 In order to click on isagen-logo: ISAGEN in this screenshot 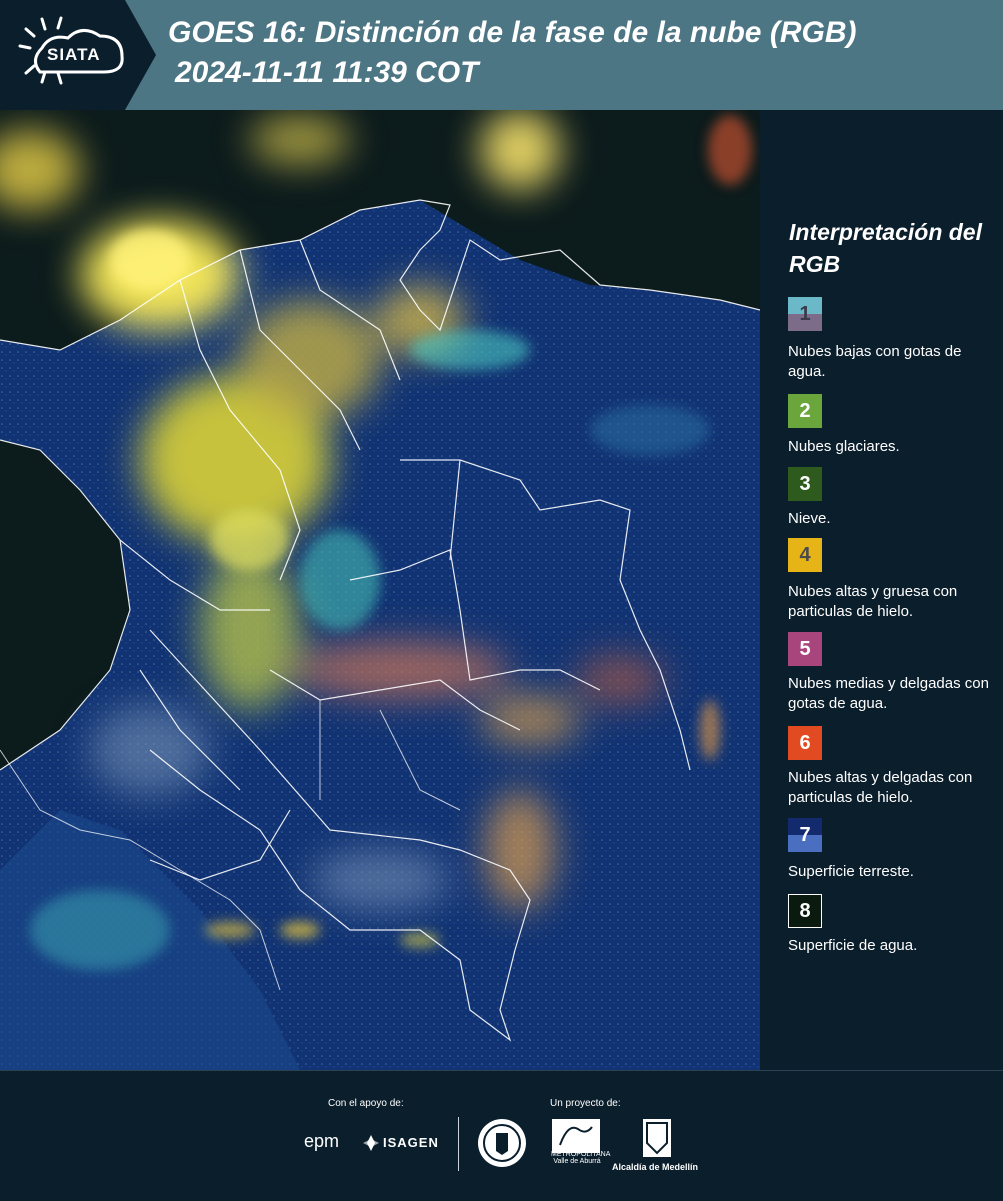, I will do `click(411, 1142)`.